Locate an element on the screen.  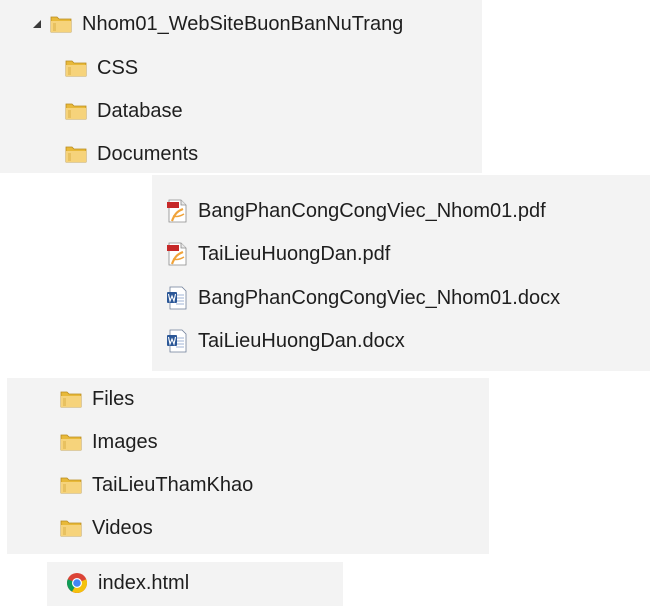
tree-item-folder-tailieuthamkhao: TaiLieuThamKhao is located at coordinates (156, 485).